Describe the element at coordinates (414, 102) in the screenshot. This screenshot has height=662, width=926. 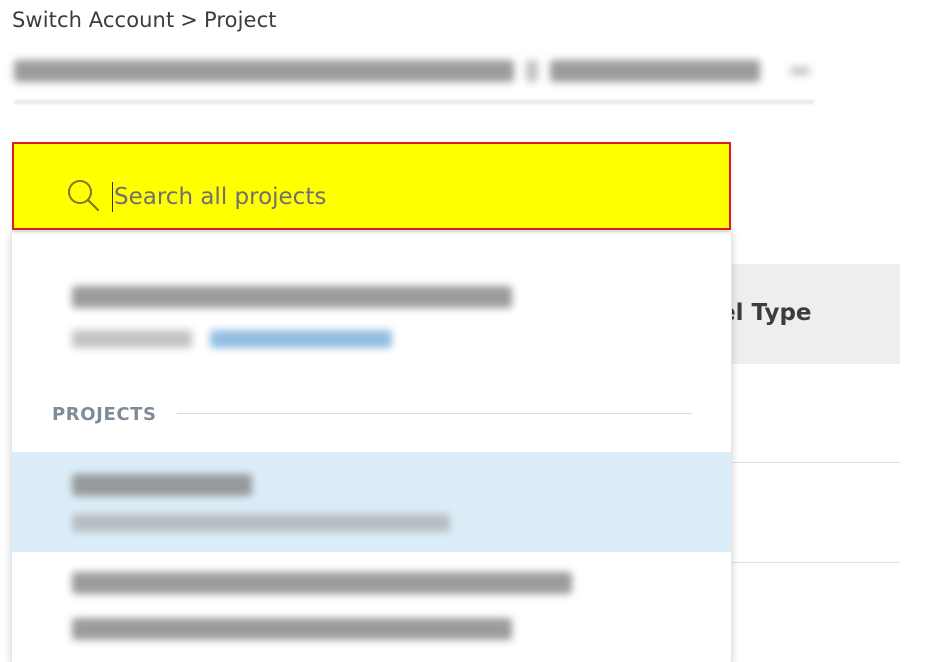
I see `redacted-underline` at that location.